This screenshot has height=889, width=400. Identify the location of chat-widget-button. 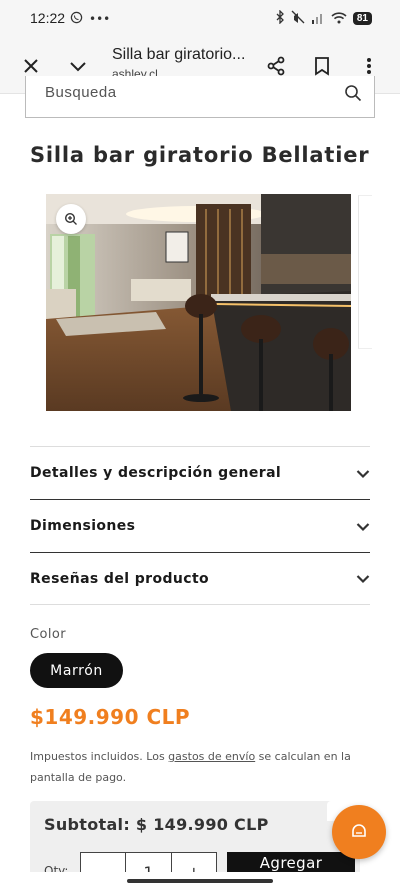
(359, 832).